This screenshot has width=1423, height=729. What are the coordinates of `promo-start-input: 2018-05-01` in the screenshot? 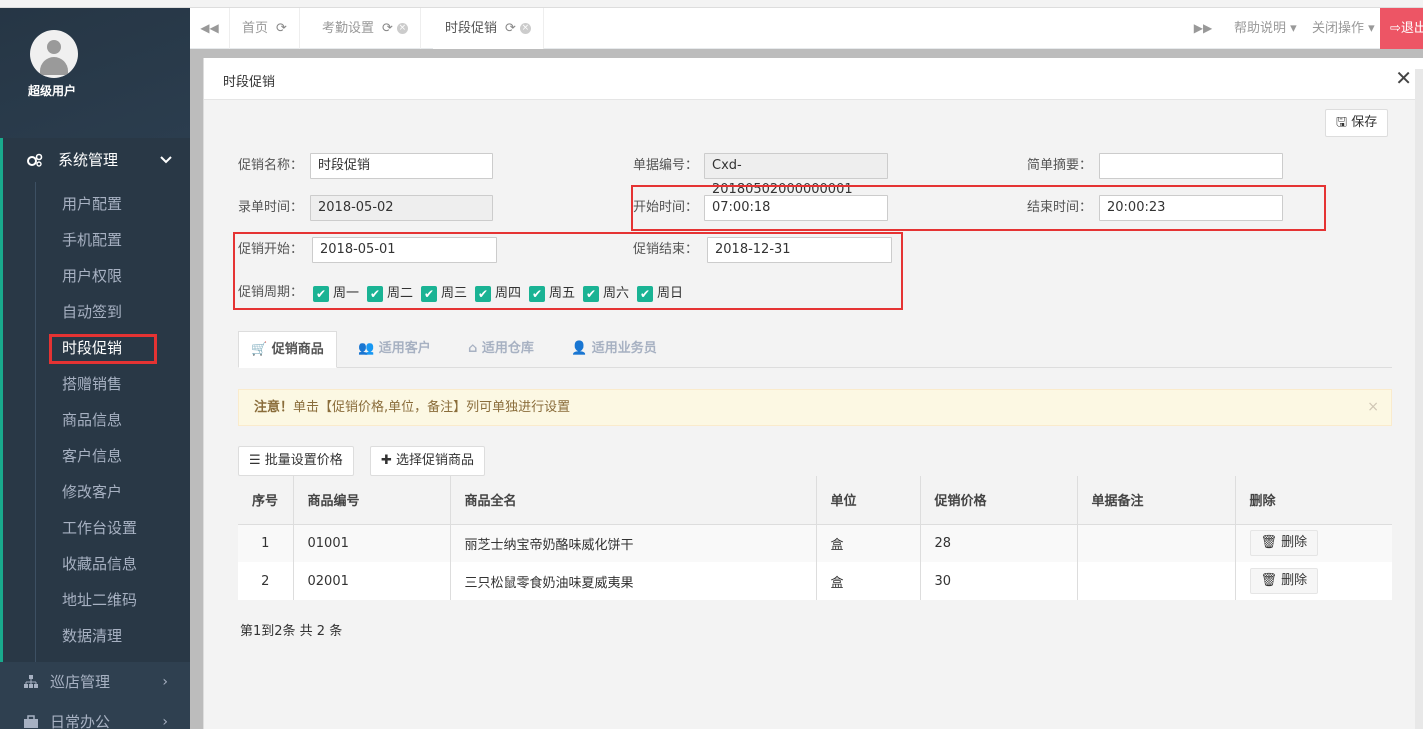 It's located at (404, 250).